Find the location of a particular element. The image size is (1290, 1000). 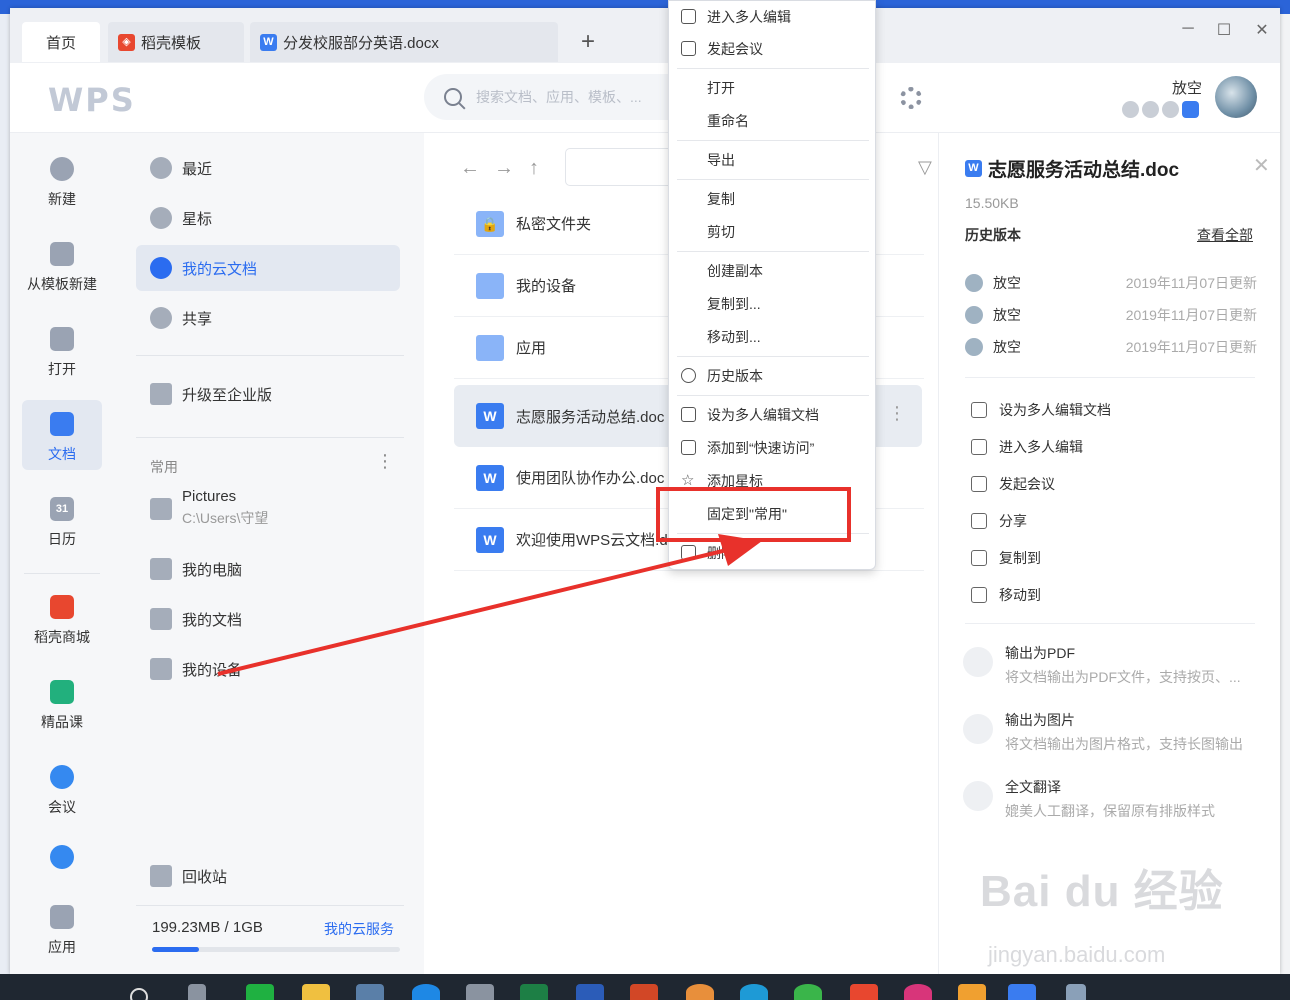

arrow-line is located at coordinates (476, 611).